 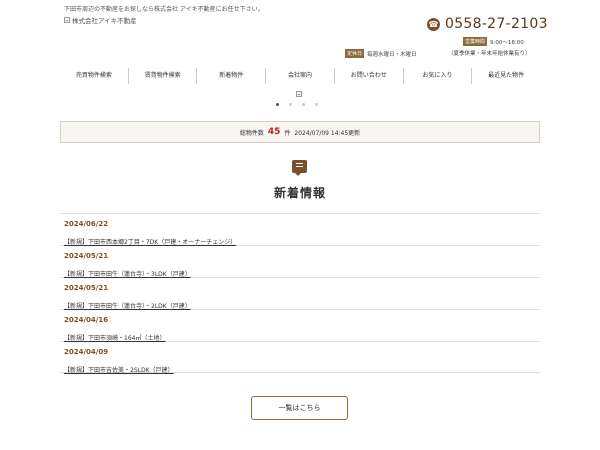 I want to click on nav-item-contact: お問い合わせ, so click(x=368, y=76).